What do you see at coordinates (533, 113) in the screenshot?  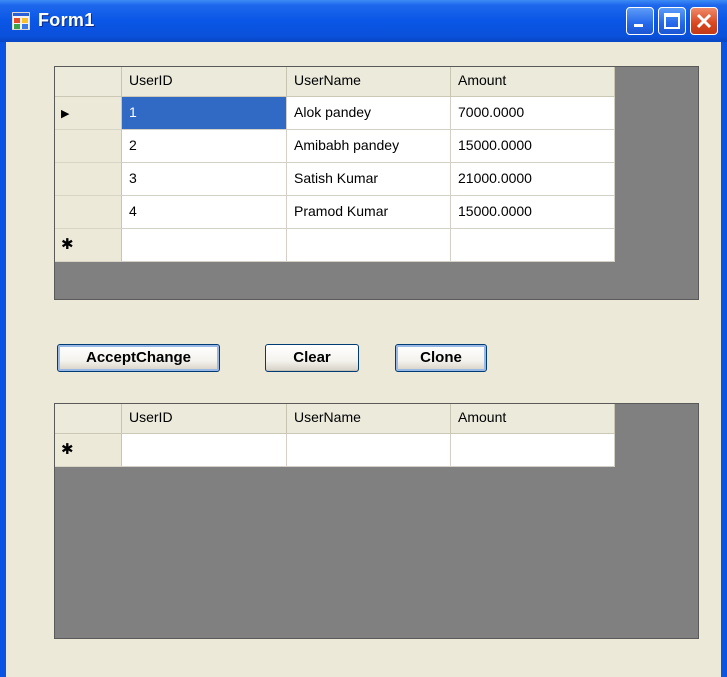 I see `grid1-cell-amount: 7000.0000` at bounding box center [533, 113].